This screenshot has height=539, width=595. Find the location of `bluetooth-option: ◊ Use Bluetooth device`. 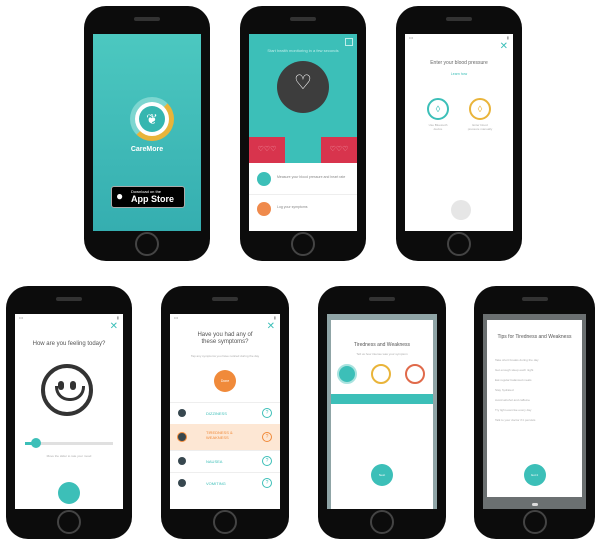

bluetooth-option: ◊ Use Bluetooth device is located at coordinates (438, 114).